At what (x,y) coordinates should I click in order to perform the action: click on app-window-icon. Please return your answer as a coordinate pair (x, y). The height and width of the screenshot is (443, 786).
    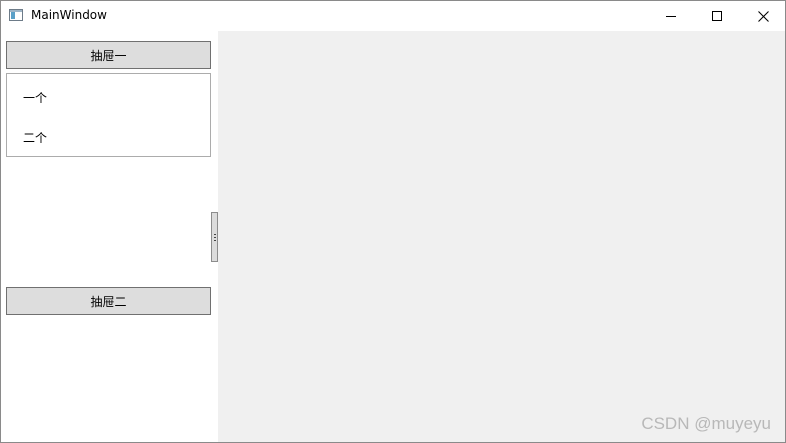
    Looking at the image, I should click on (16, 15).